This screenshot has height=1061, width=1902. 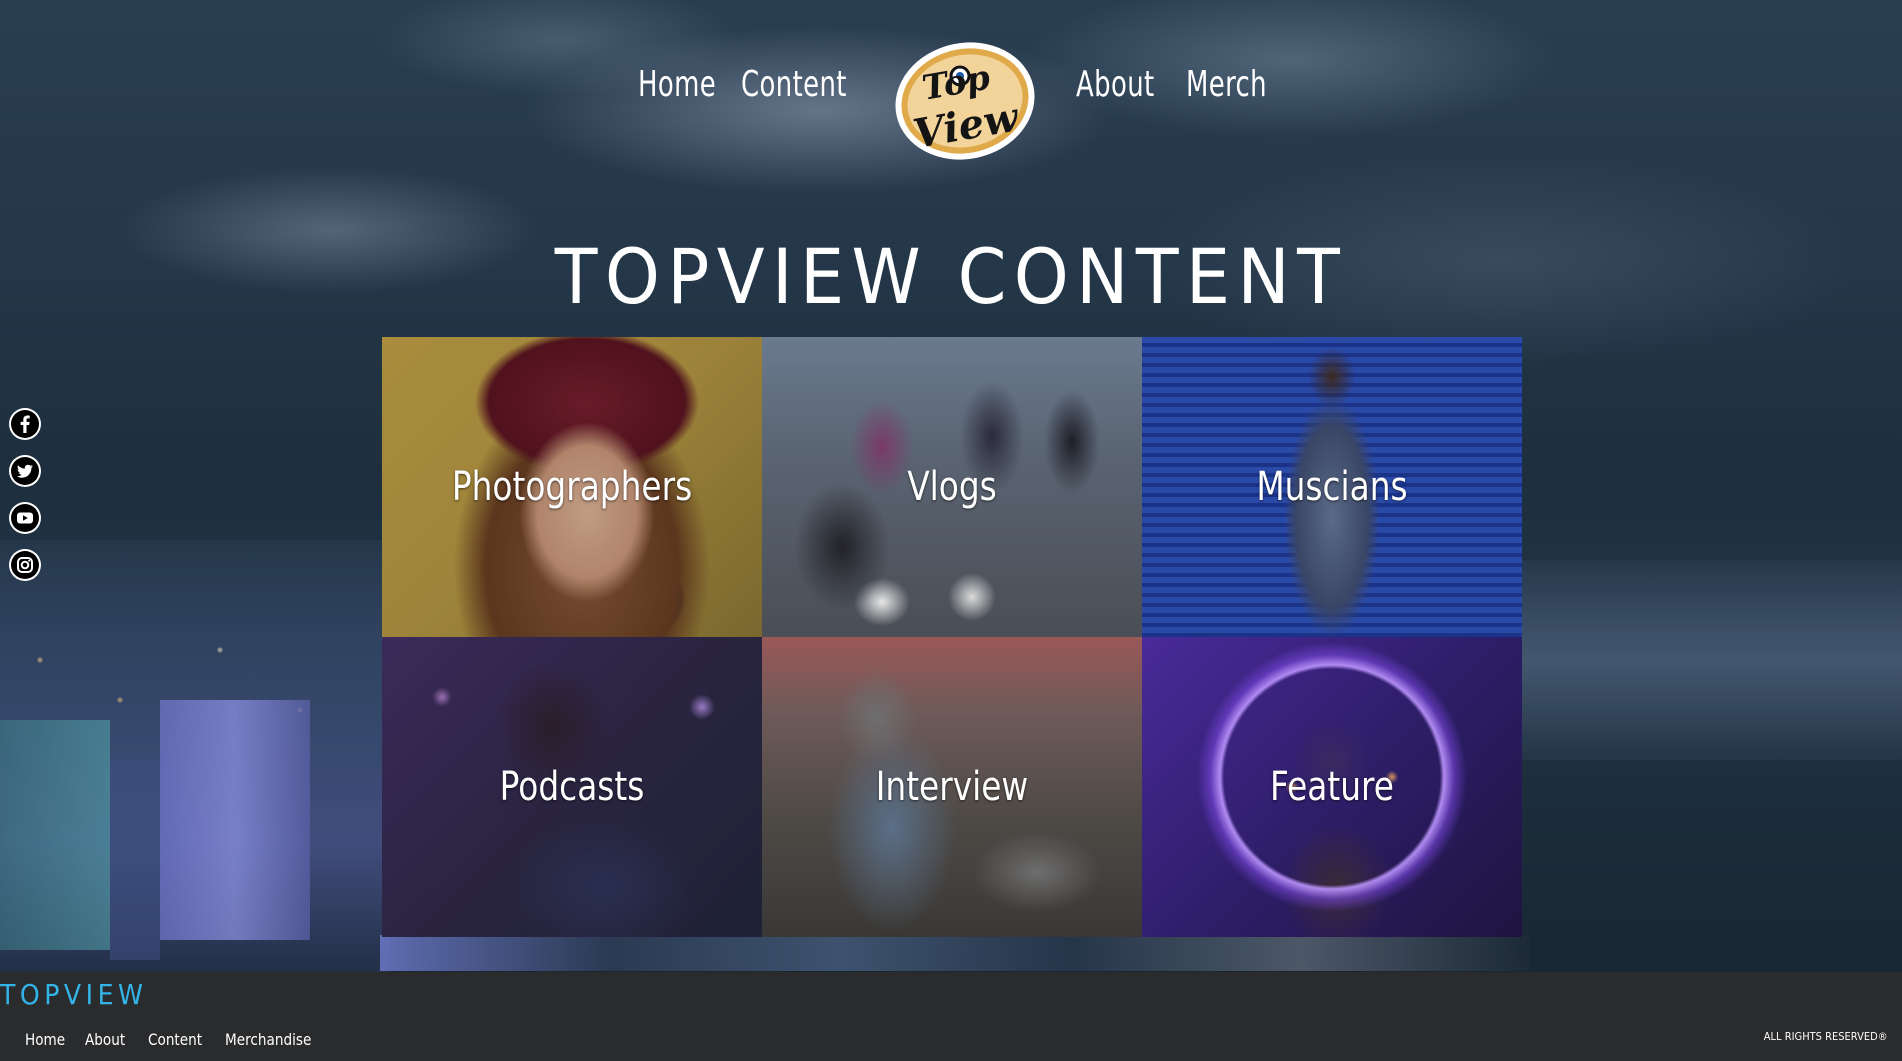 I want to click on tile-feature: Feature, so click(x=1332, y=787).